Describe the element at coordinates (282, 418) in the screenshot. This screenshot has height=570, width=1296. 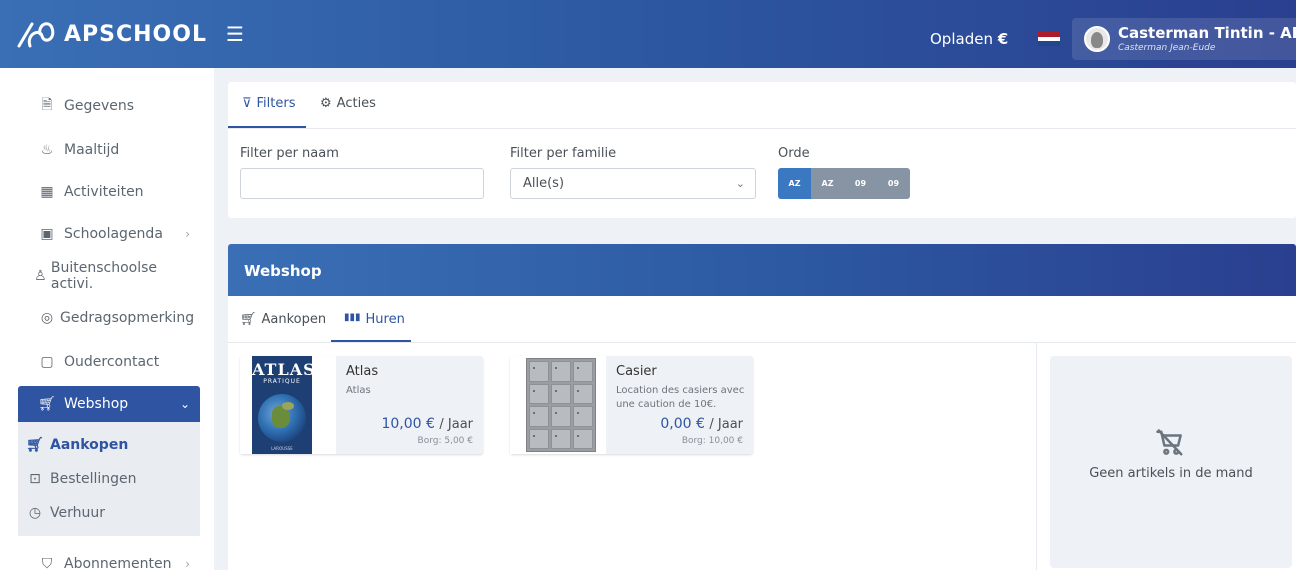
I see `globe-image` at that location.